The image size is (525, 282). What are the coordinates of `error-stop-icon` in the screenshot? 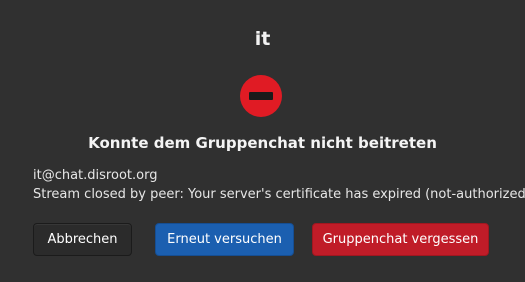 It's located at (261, 96).